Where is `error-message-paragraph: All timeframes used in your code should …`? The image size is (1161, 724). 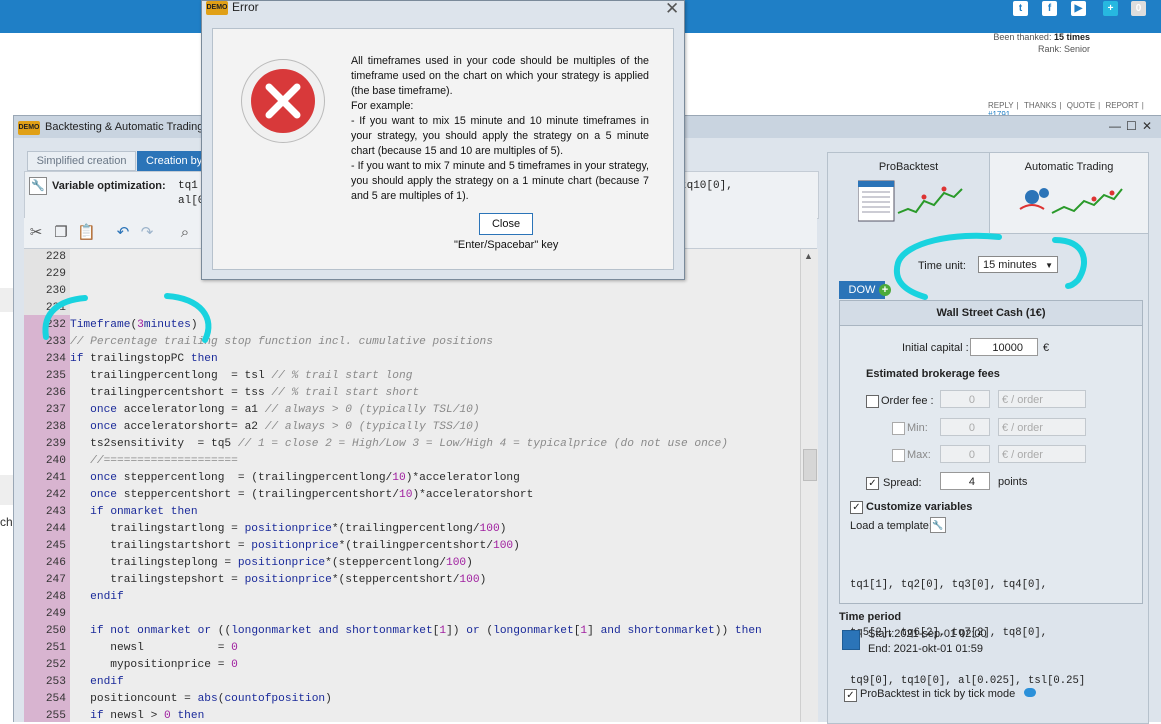 error-message-paragraph: All timeframes used in your code should … is located at coordinates (500, 76).